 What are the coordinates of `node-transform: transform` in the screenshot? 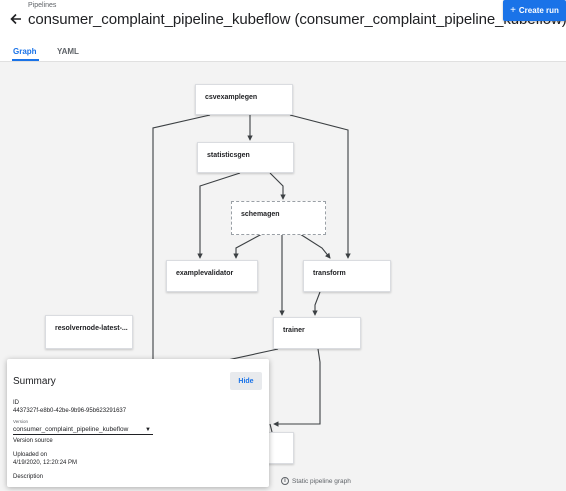 It's located at (347, 276).